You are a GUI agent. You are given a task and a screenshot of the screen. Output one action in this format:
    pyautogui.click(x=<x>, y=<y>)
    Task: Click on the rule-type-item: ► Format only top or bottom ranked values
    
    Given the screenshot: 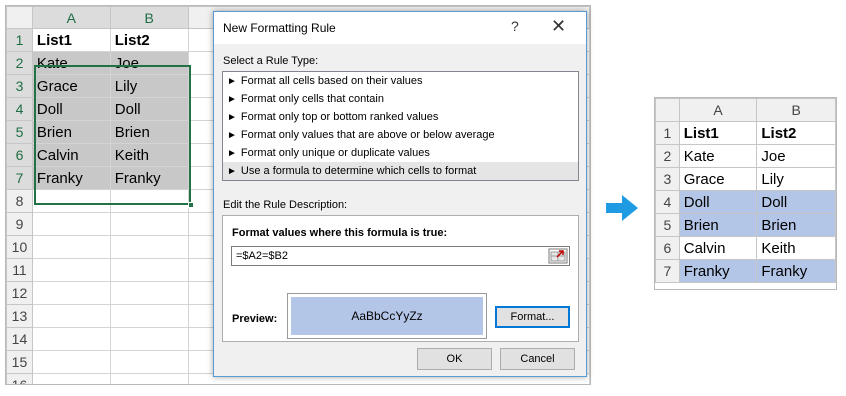 What is the action you would take?
    pyautogui.click(x=400, y=117)
    